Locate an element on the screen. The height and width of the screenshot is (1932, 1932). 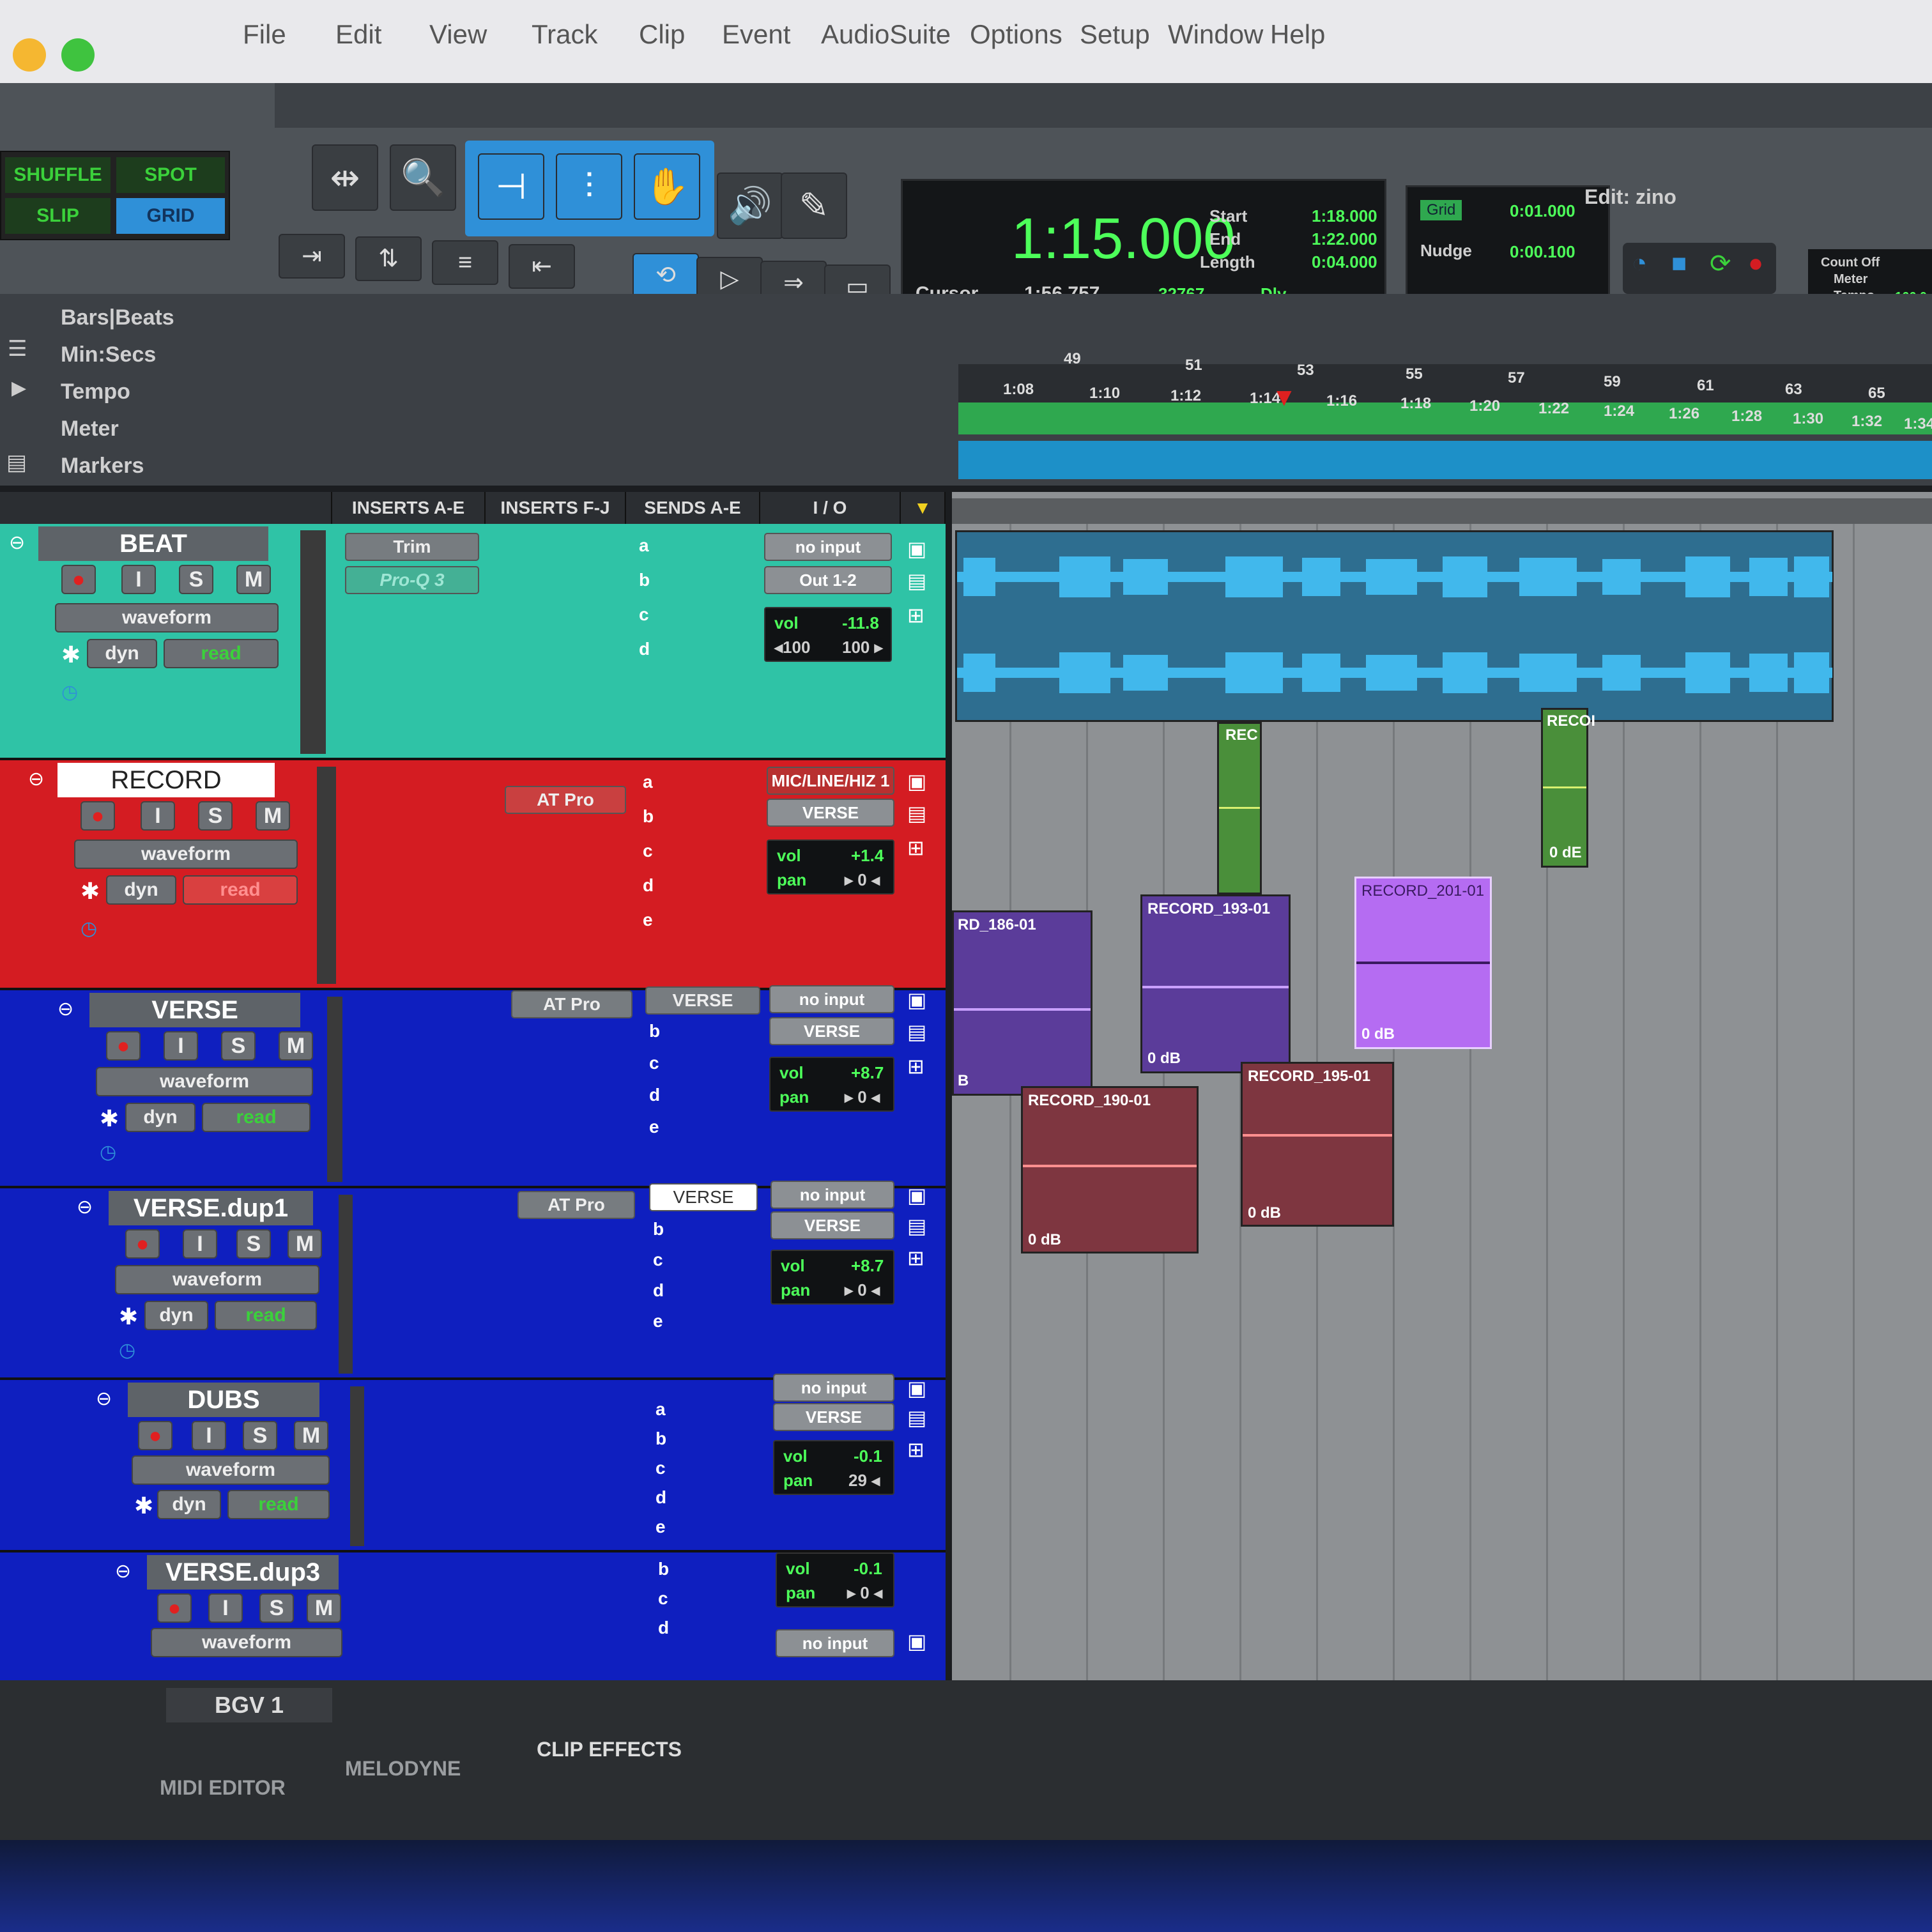
ruler-menu-icon: ☰ is located at coordinates (17, 349).